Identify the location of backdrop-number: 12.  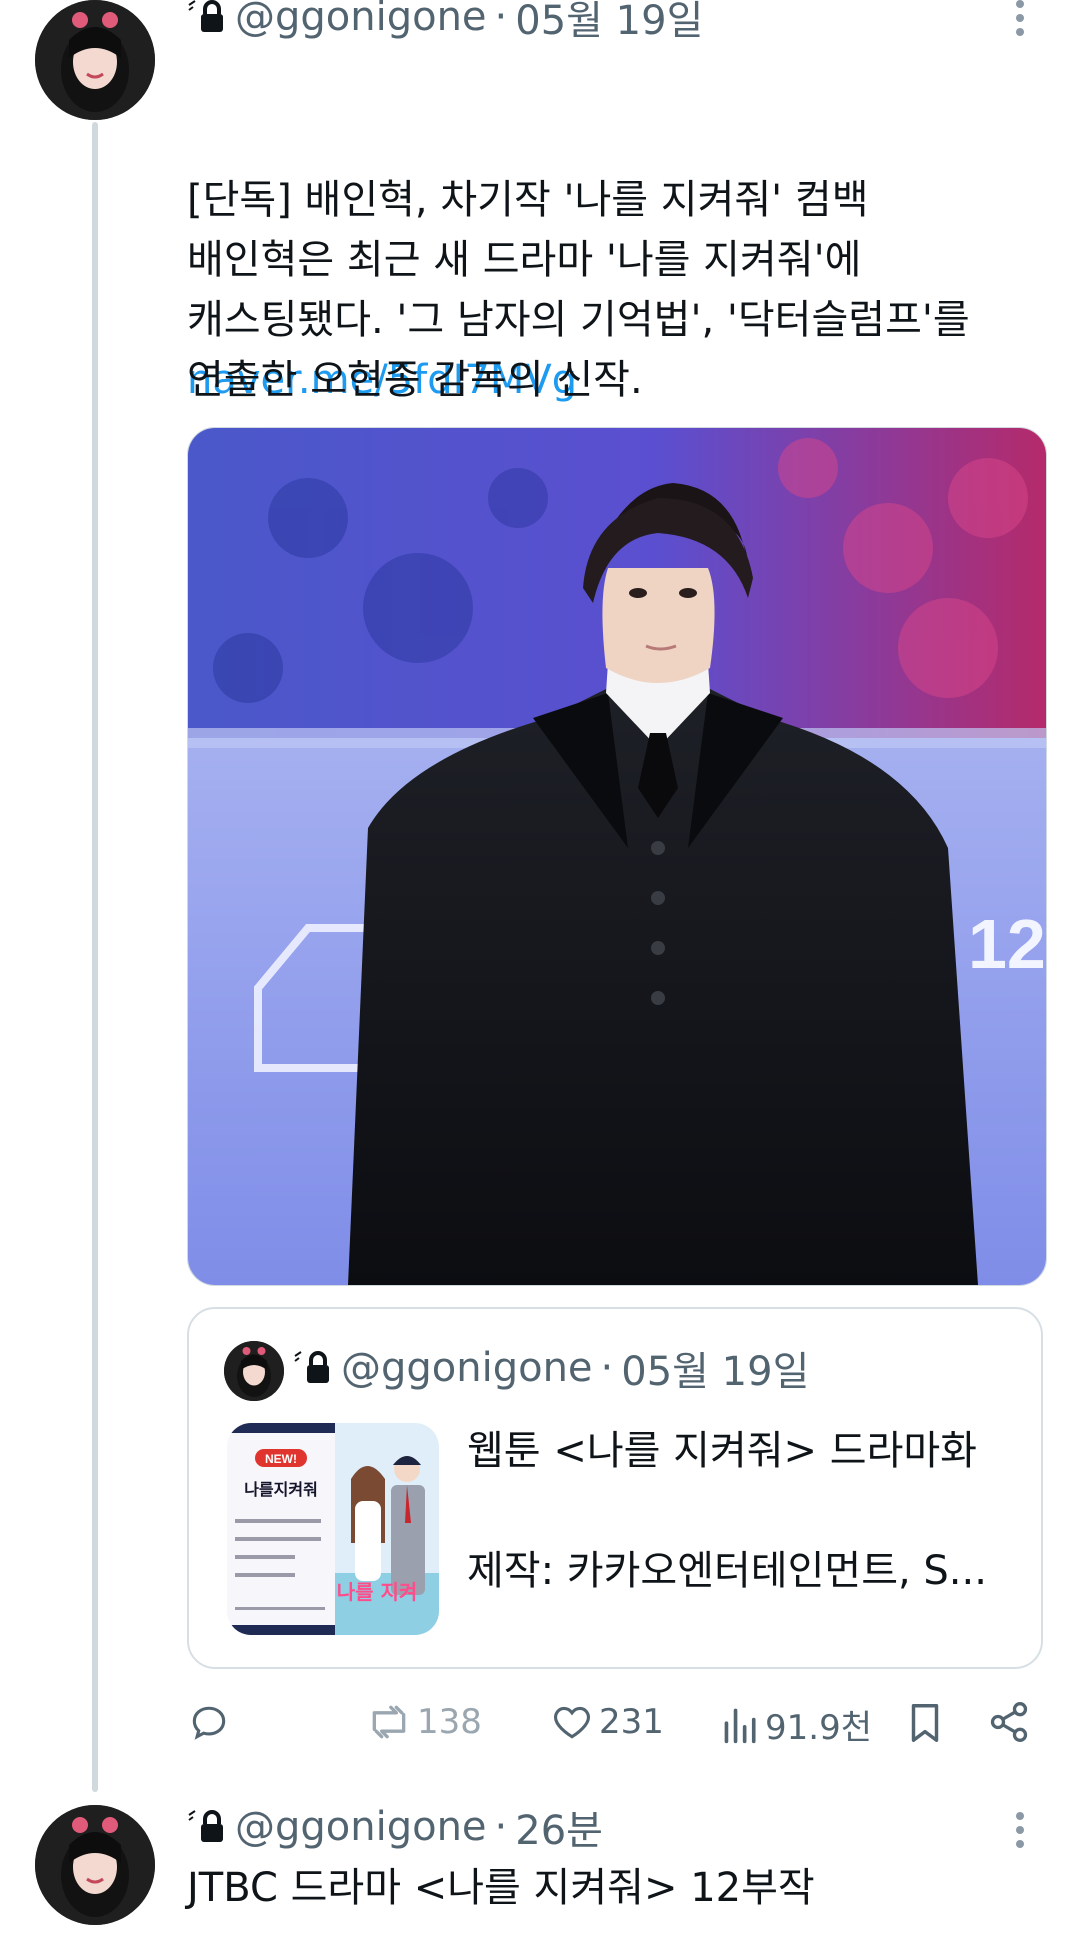
(1007, 944).